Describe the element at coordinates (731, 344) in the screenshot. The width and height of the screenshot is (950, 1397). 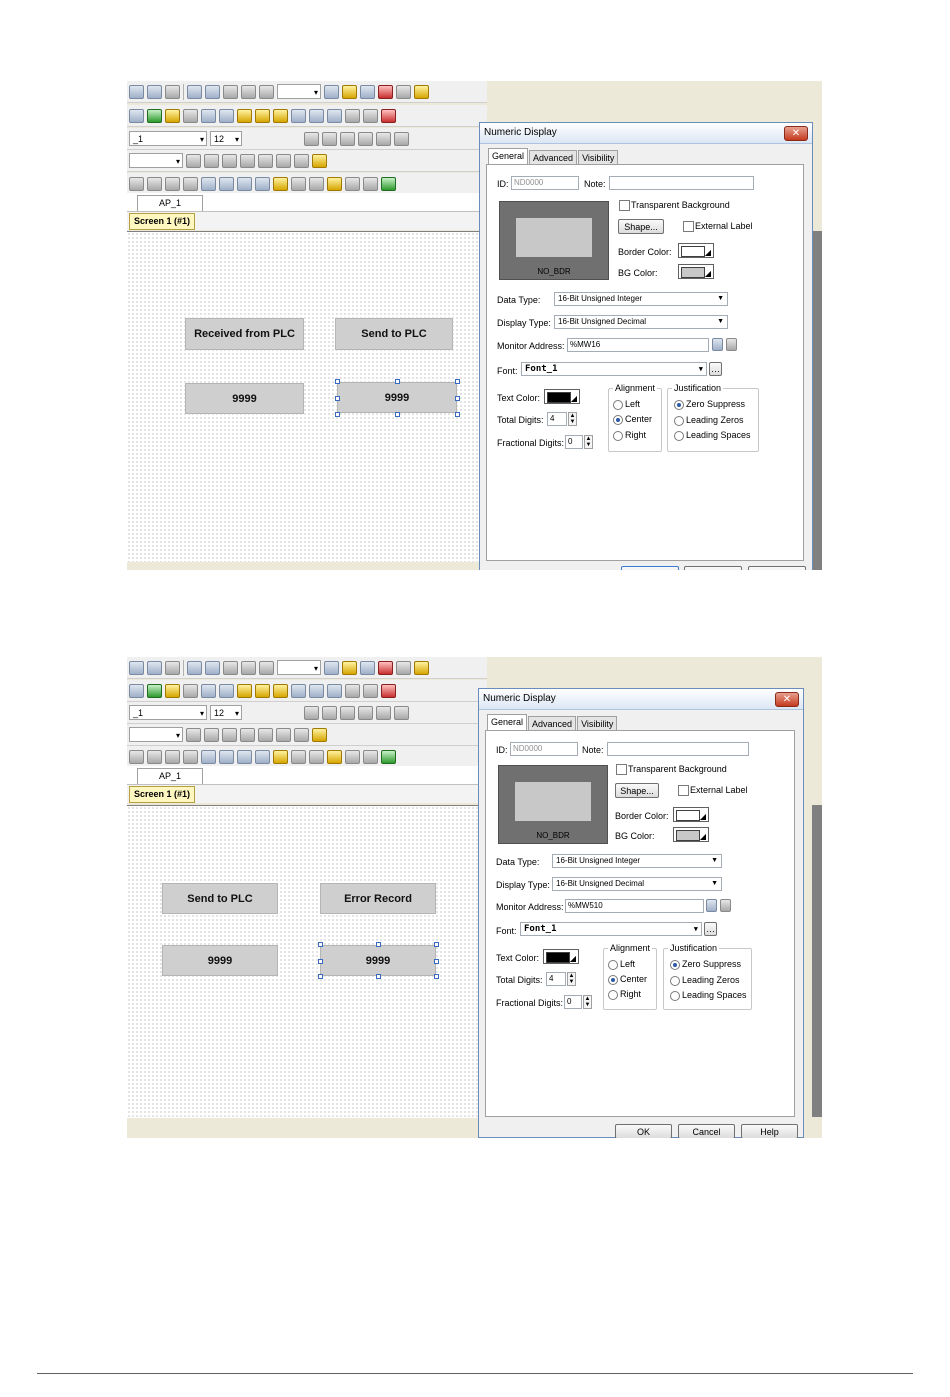
I see `address-lock-icon` at that location.